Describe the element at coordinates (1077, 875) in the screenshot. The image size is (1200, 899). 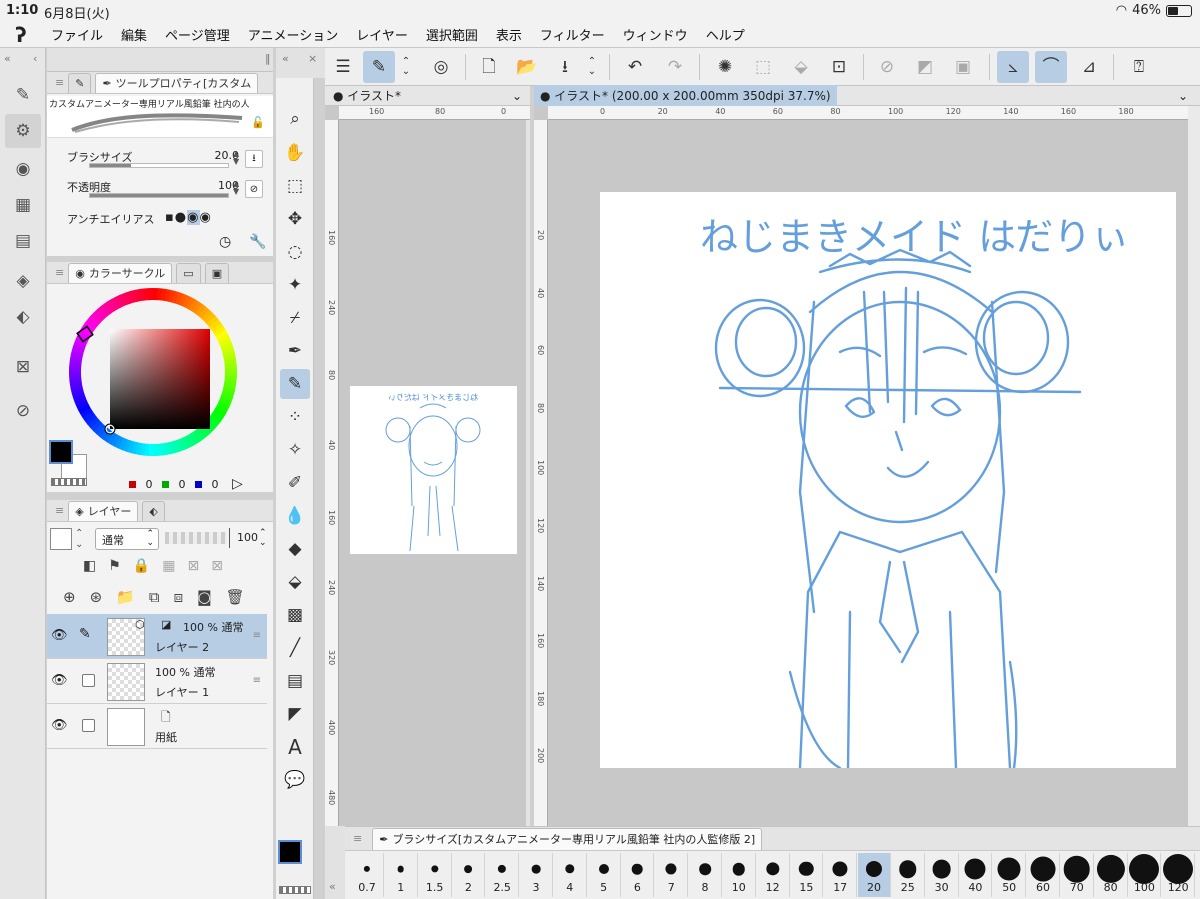
I see `brush-size-option: 70` at that location.